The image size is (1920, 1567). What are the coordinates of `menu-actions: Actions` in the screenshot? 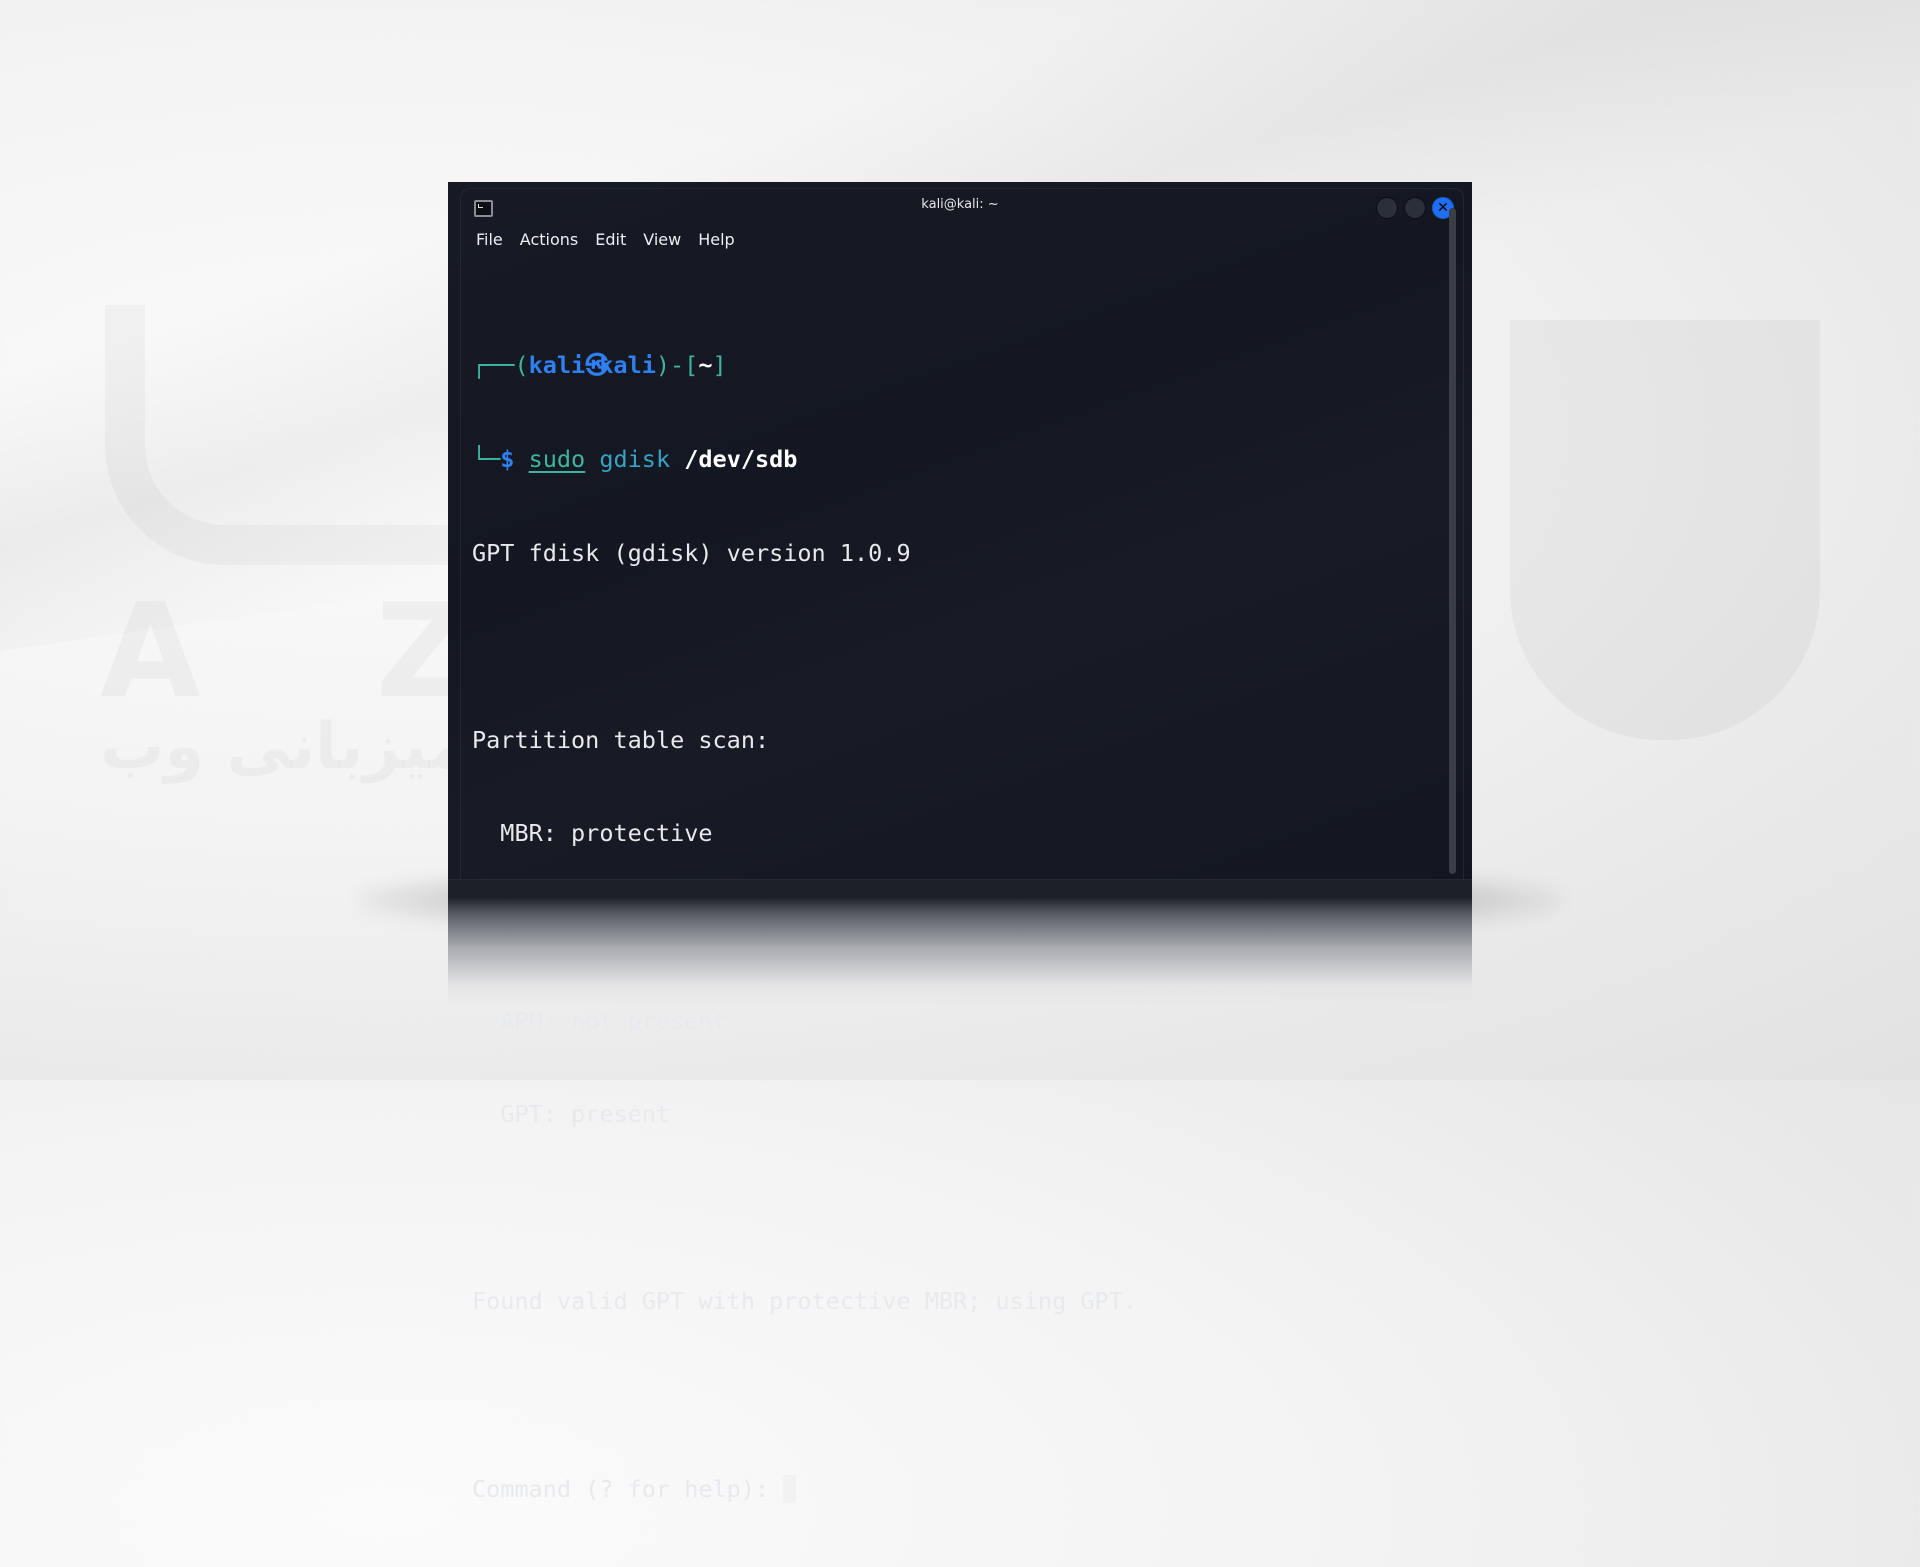 It's located at (549, 240).